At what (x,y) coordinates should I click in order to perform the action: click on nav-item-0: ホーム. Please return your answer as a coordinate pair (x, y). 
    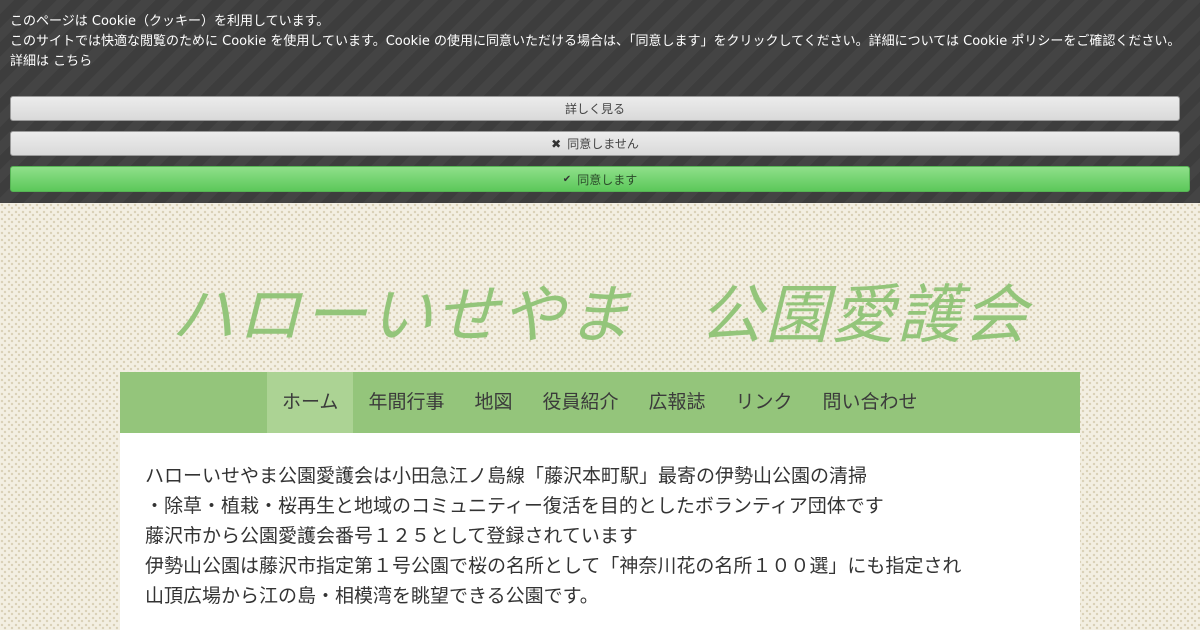
    Looking at the image, I should click on (310, 402).